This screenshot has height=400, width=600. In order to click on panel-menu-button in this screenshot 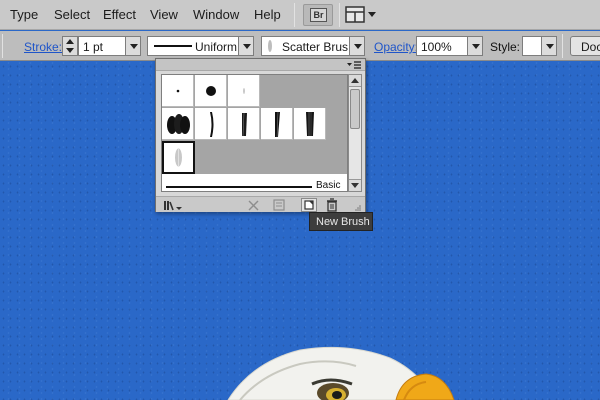, I will do `click(354, 65)`.